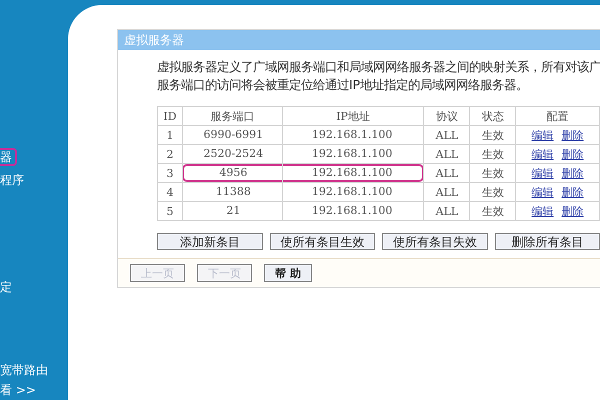 This screenshot has height=400, width=600. What do you see at coordinates (353, 173) in the screenshot?
I see `table-cell: 192.168.1.100` at bounding box center [353, 173].